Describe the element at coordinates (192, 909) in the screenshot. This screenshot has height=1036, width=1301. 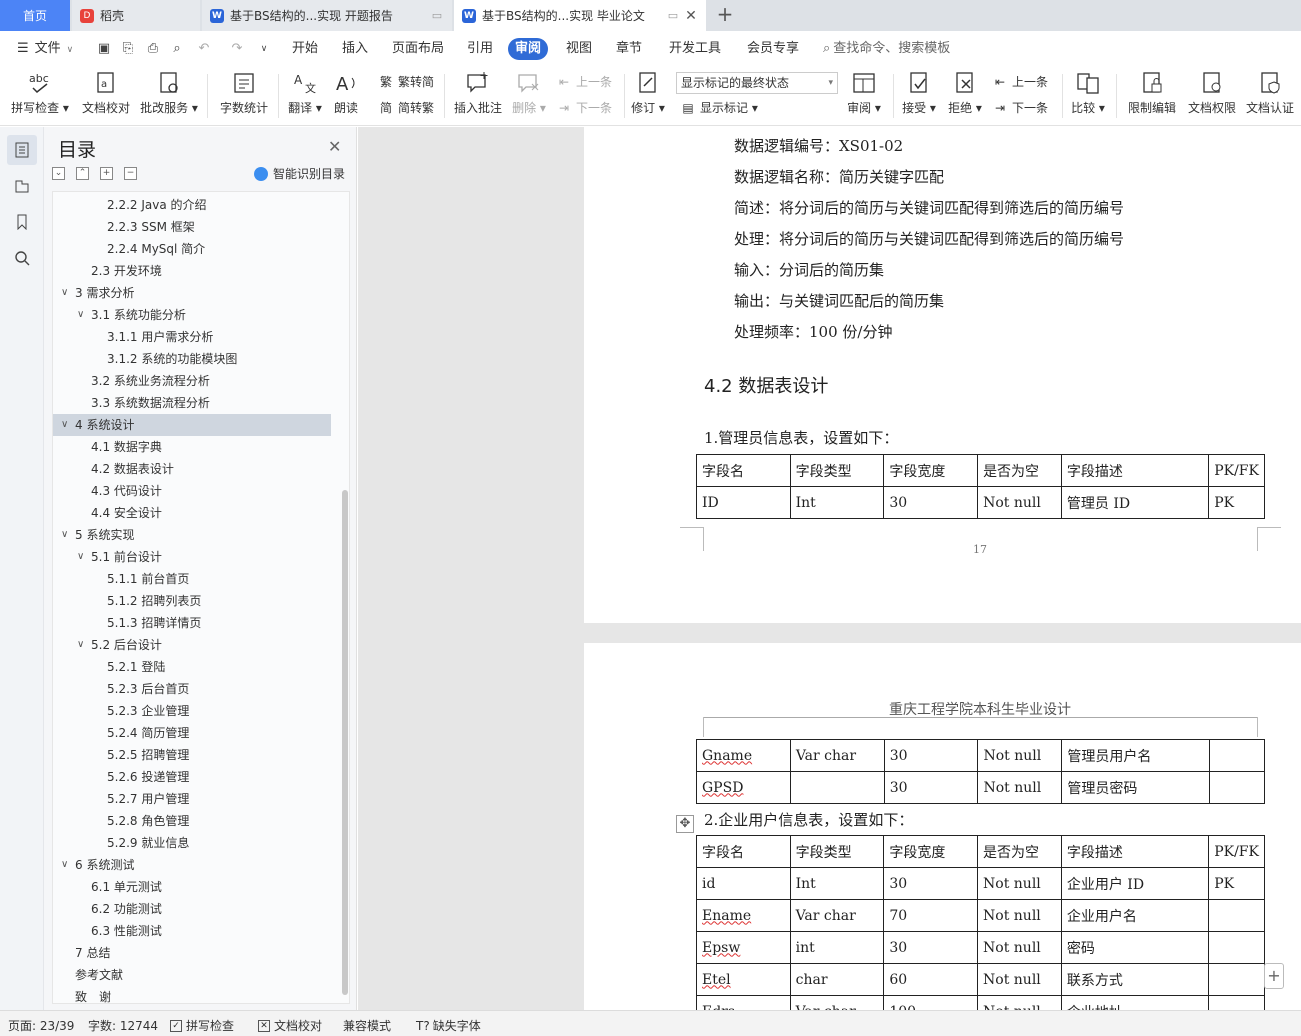
I see `toc-item: 6.2 功能测试` at that location.